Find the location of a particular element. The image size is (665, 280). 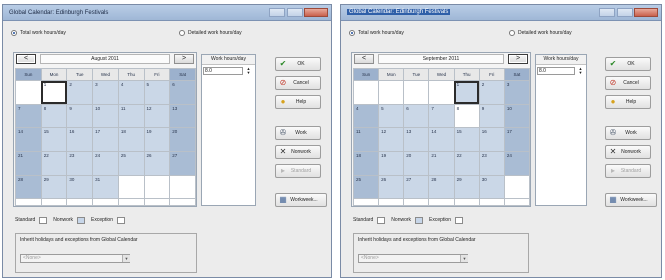

day-cell: 13 is located at coordinates (416, 139).